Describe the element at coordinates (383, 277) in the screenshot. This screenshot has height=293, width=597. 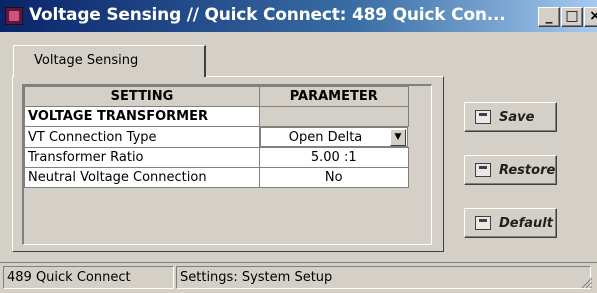
I see `status-path: Settings: System Setup` at that location.